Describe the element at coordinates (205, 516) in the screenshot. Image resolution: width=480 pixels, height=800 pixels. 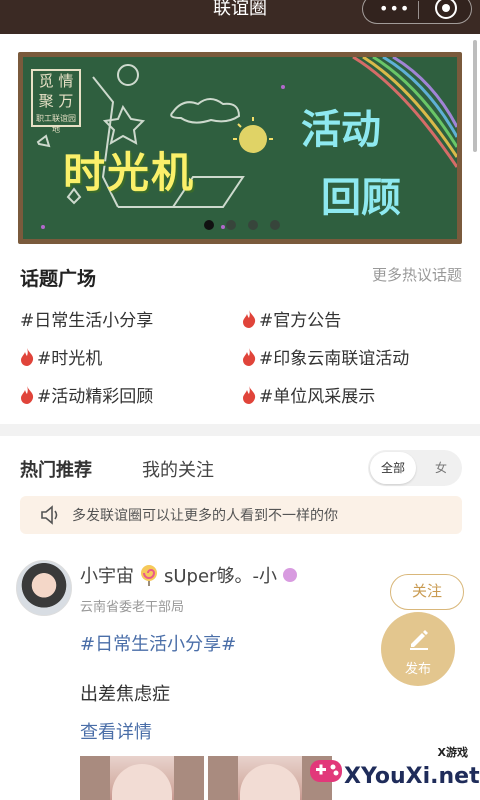
I see `notice-text: 多发联谊圈可以让更多的人看到不一样的你` at that location.